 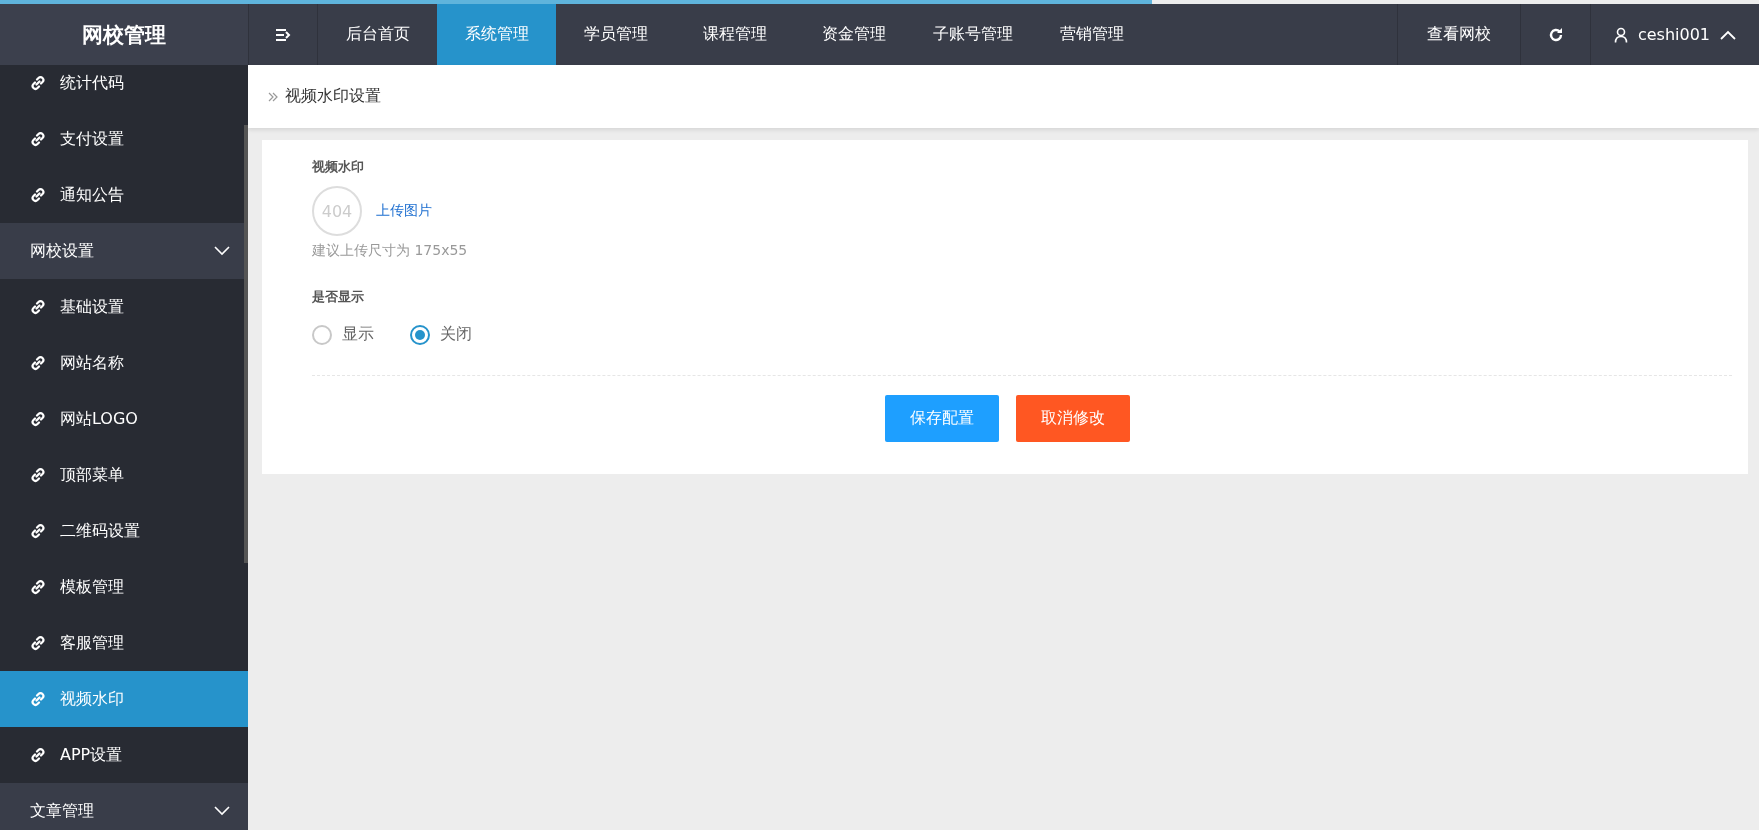 What do you see at coordinates (853, 34) in the screenshot?
I see `nav-tab: 资金管理` at bounding box center [853, 34].